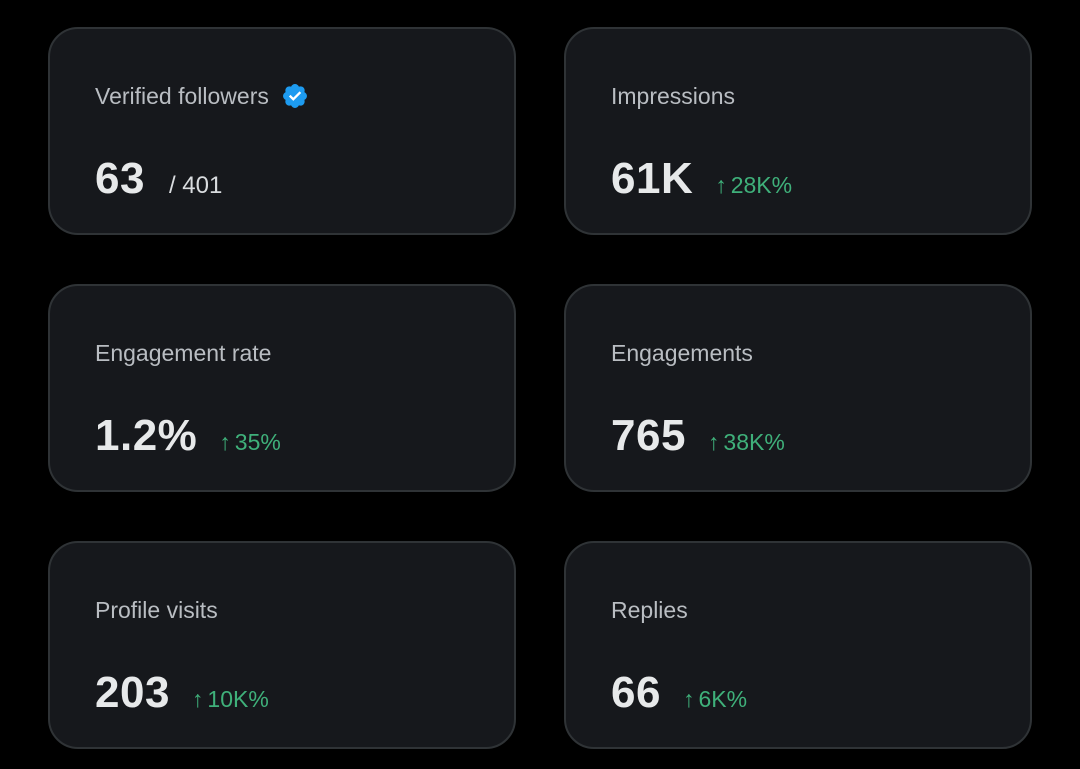 Image resolution: width=1080 pixels, height=769 pixels. What do you see at coordinates (798, 131) in the screenshot?
I see `stat-card-impressions: Impressions 61K ↑ 28K%` at bounding box center [798, 131].